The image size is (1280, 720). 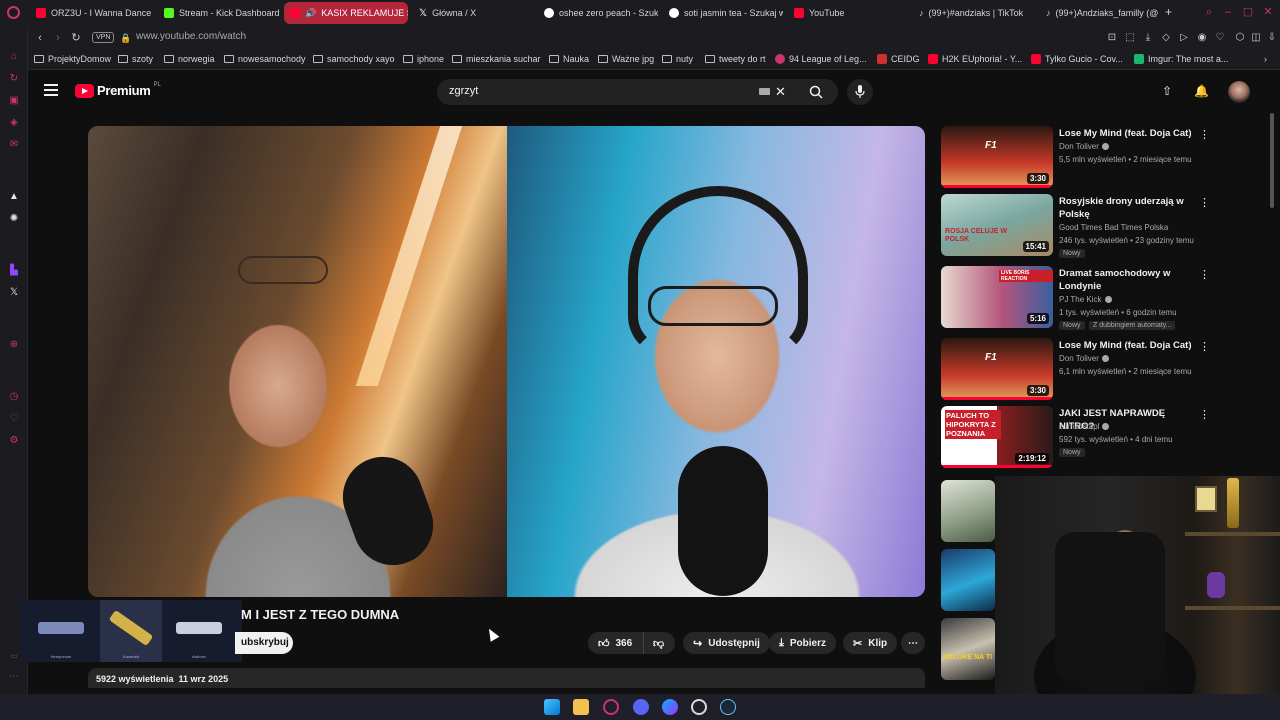 What do you see at coordinates (14, 197) in the screenshot?
I see `aria-icon: ▲` at bounding box center [14, 197].